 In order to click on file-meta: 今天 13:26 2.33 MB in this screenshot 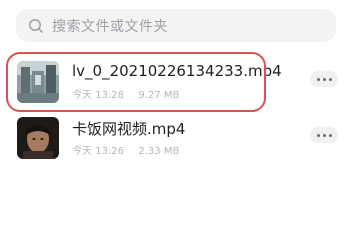, I will do `click(125, 149)`.